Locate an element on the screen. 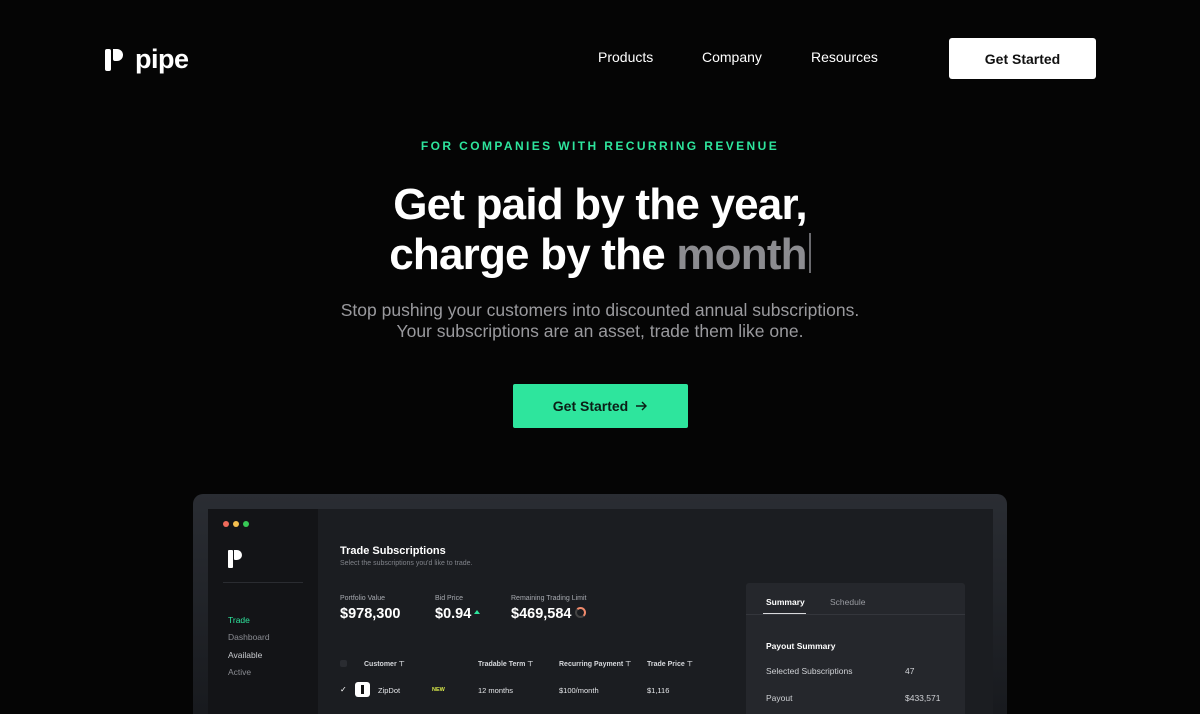 This screenshot has width=1200, height=714. trading-limit-value: $469,584 is located at coordinates (541, 614).